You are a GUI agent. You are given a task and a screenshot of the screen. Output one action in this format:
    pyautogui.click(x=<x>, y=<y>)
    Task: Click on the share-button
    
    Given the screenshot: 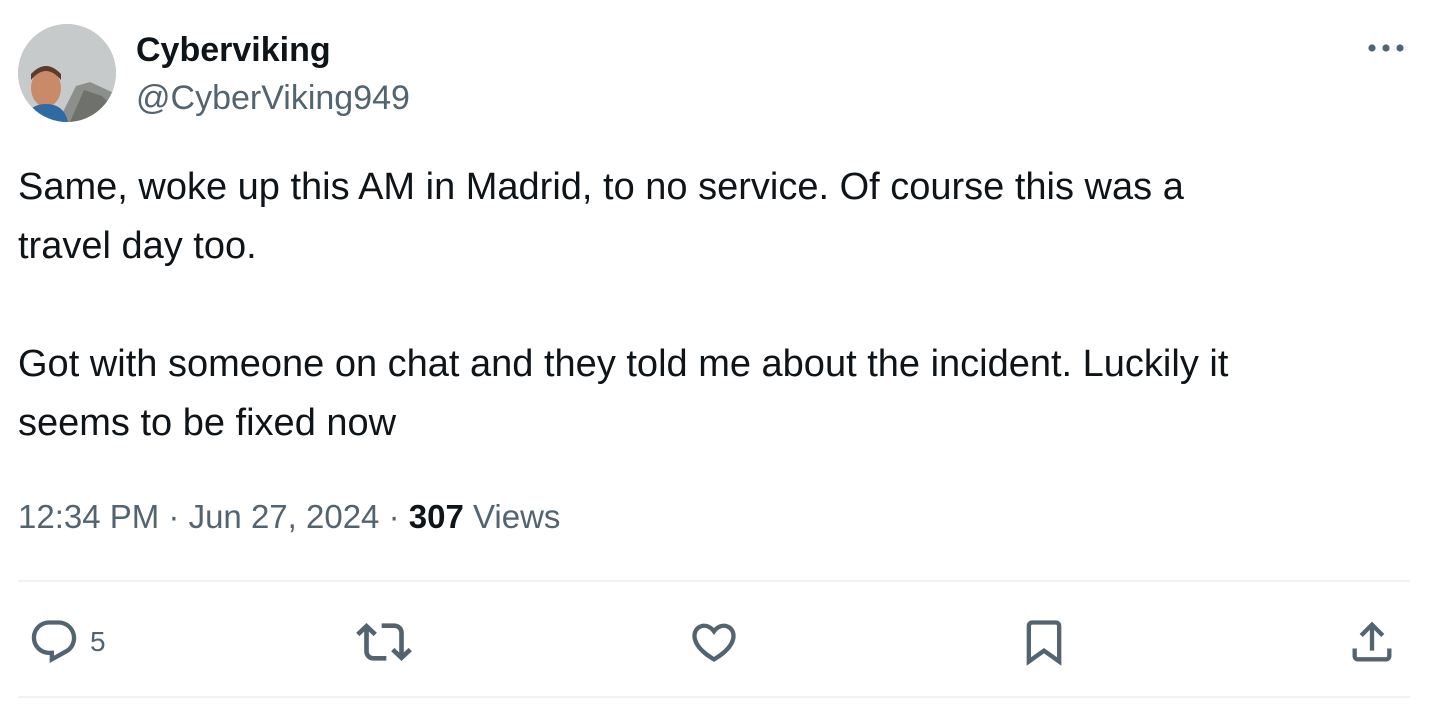 What is the action you would take?
    pyautogui.click(x=1372, y=642)
    